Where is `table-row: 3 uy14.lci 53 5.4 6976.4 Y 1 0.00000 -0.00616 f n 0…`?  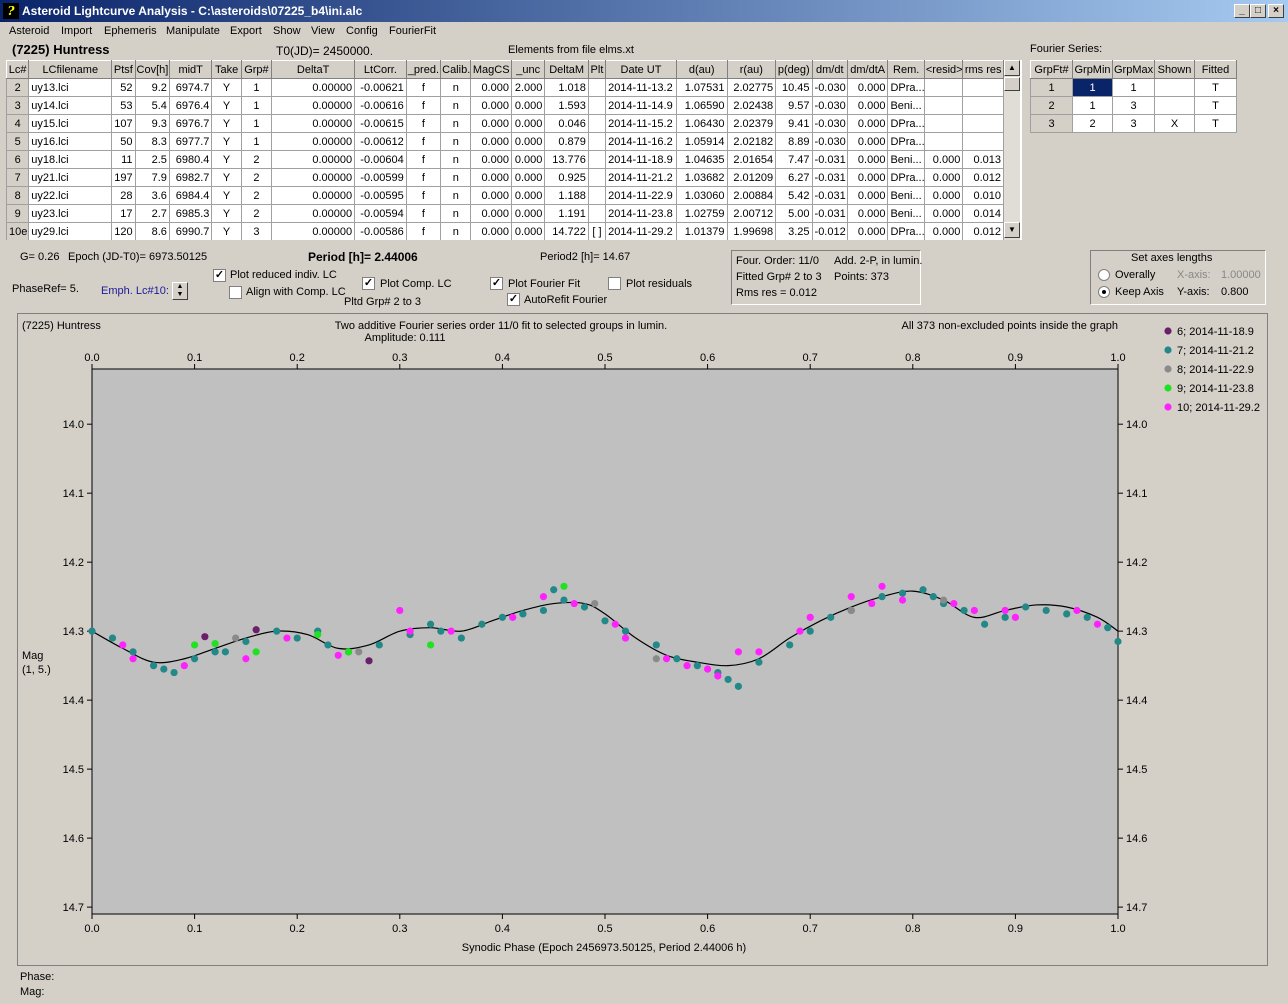
table-row: 3 uy14.lci 53 5.4 6976.4 Y 1 0.00000 -0.00616 f n 0… is located at coordinates (505, 105).